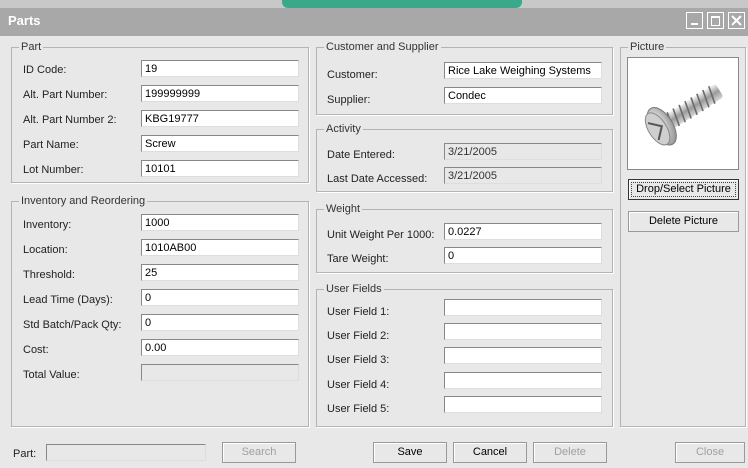  I want to click on tare-weight-field: 0, so click(523, 255).